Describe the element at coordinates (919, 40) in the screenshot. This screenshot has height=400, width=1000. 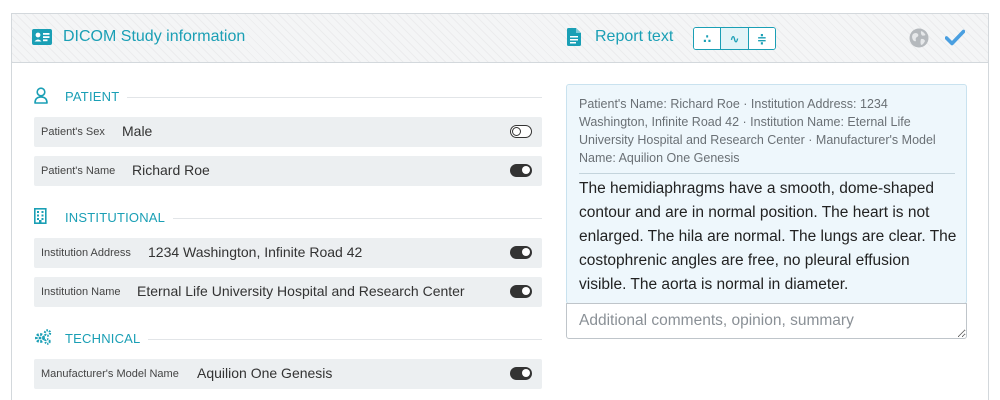
I see `globe-icon` at that location.